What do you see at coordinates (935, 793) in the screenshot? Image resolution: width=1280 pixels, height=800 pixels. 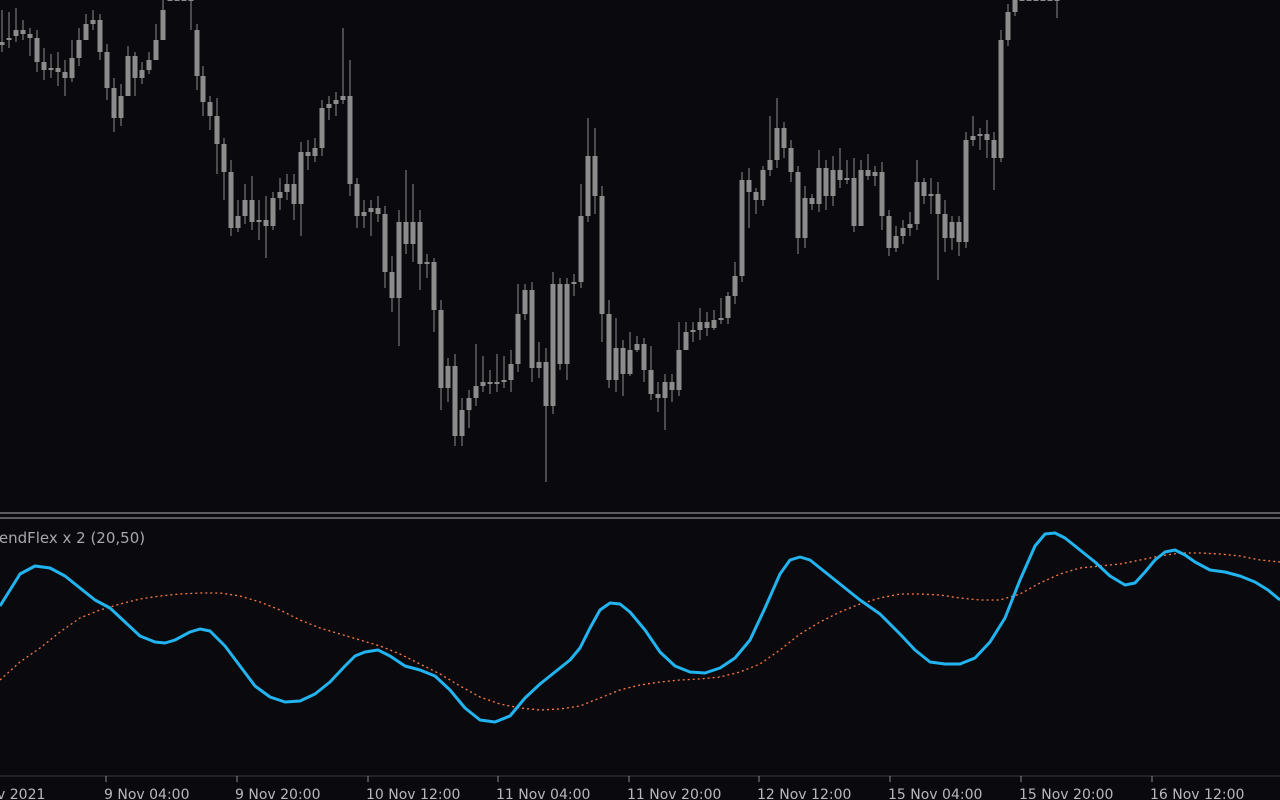 I see `time-axis-label: 15 Nov 04:00` at bounding box center [935, 793].